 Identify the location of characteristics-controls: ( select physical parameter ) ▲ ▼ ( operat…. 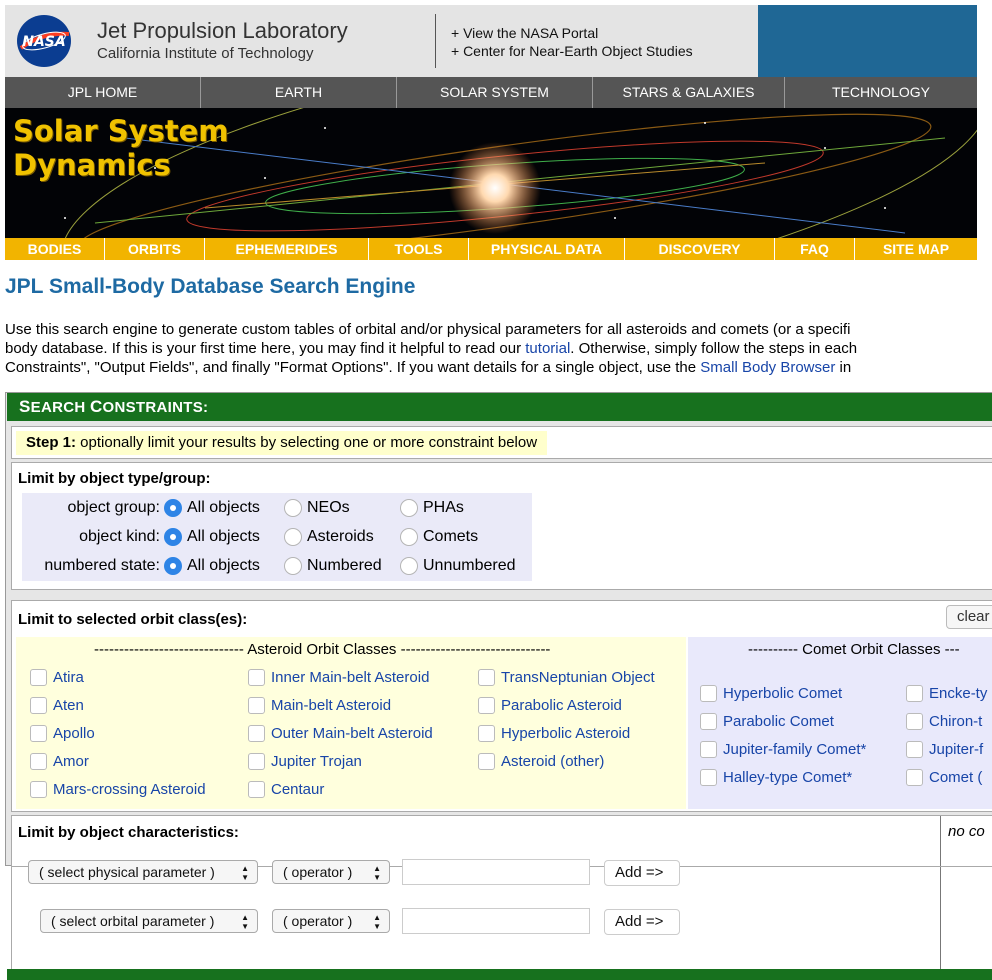
(501, 918).